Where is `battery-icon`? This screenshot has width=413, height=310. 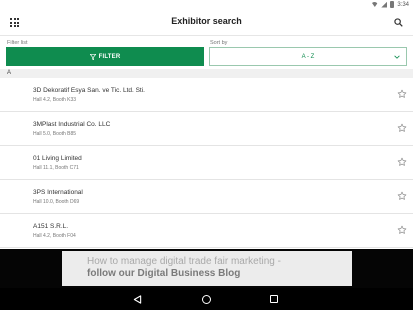 battery-icon is located at coordinates (392, 4).